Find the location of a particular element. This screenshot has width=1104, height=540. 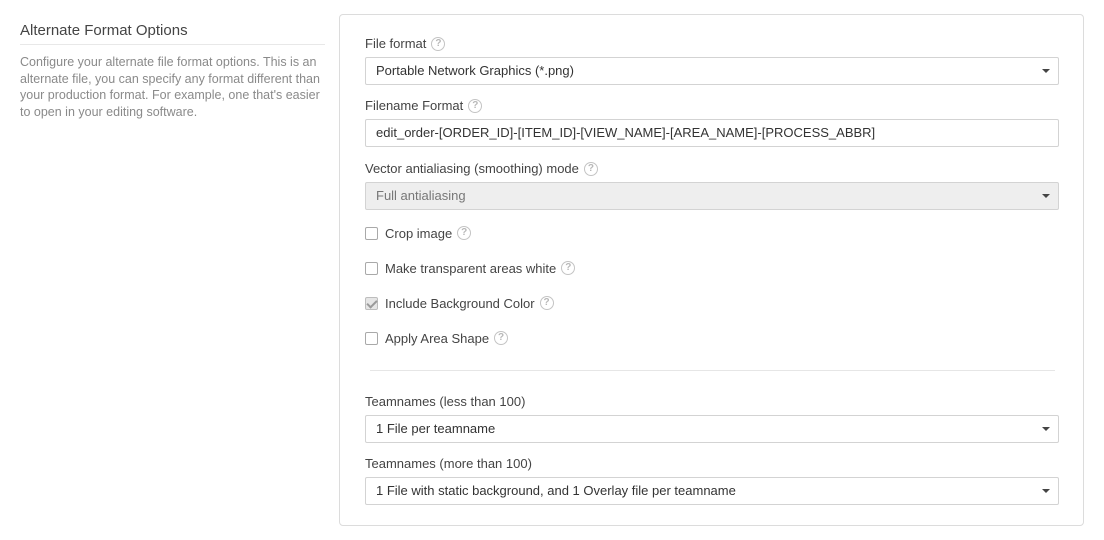

antialiasing-select: Full antialiasing is located at coordinates (712, 196).